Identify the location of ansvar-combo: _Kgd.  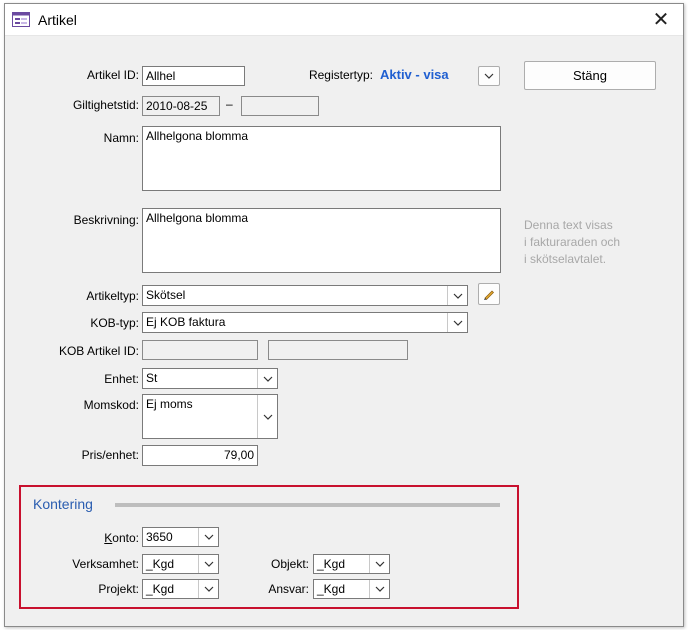
(351, 589).